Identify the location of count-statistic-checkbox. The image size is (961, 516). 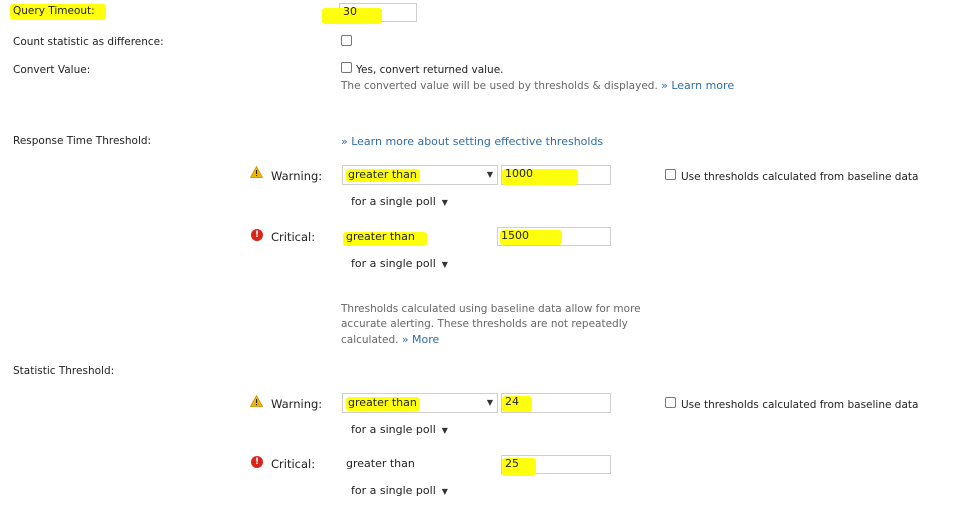
(346, 40).